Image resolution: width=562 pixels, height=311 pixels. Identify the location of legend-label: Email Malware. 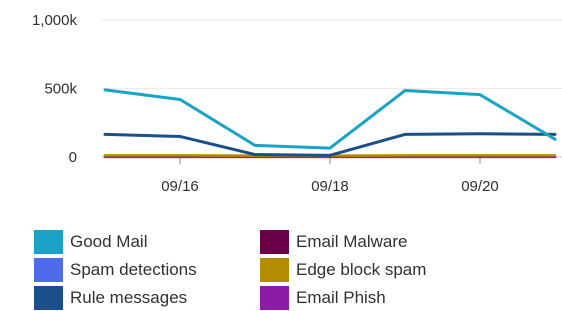
(352, 241).